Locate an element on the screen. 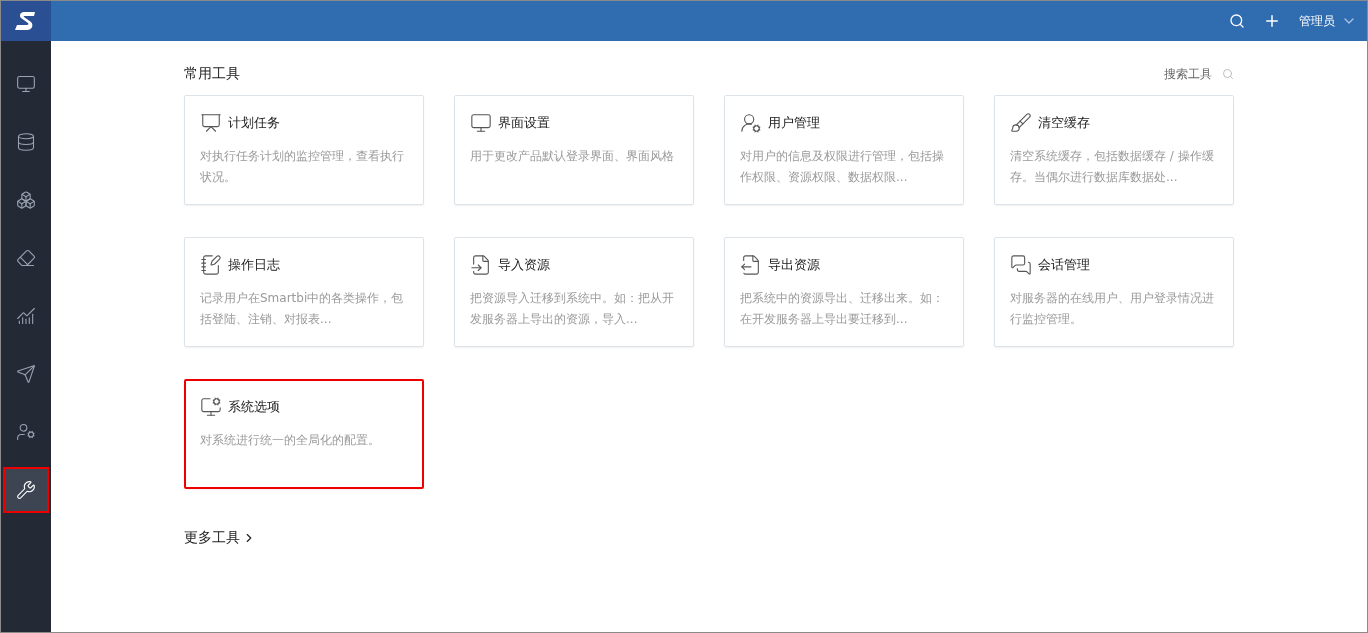  user-menu: 管理员 is located at coordinates (1328, 21).